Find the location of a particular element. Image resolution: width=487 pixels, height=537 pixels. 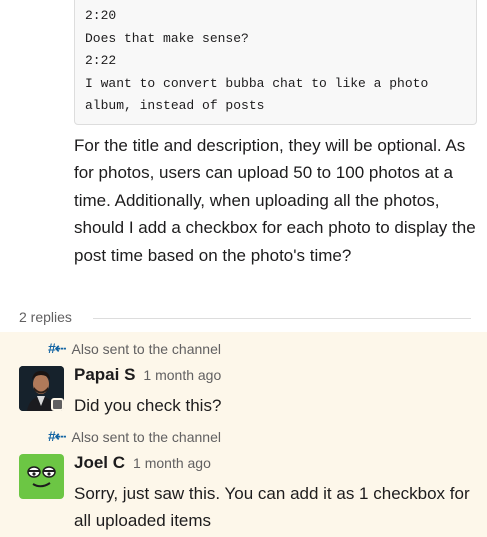

sender-name: Joel C is located at coordinates (99, 463).